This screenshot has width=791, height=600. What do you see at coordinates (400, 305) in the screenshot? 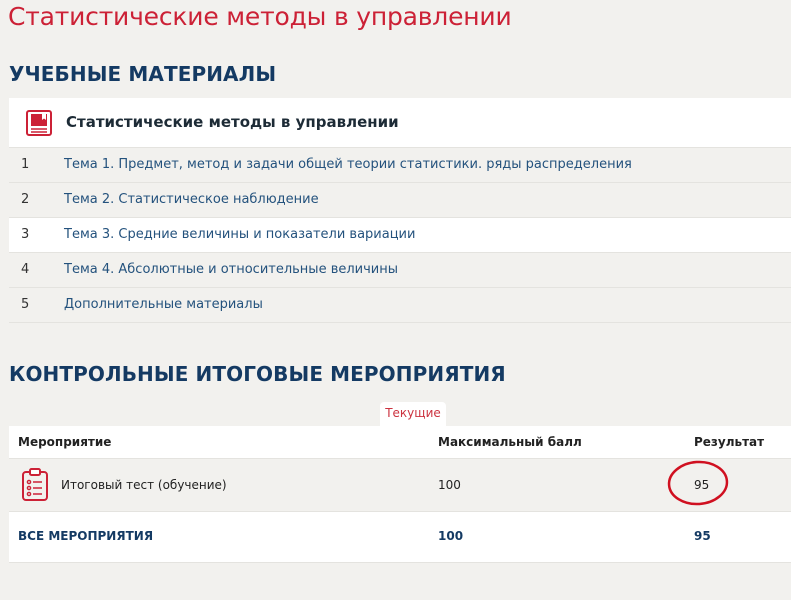
I see `list-item: 5 Дополнительные материалы` at bounding box center [400, 305].